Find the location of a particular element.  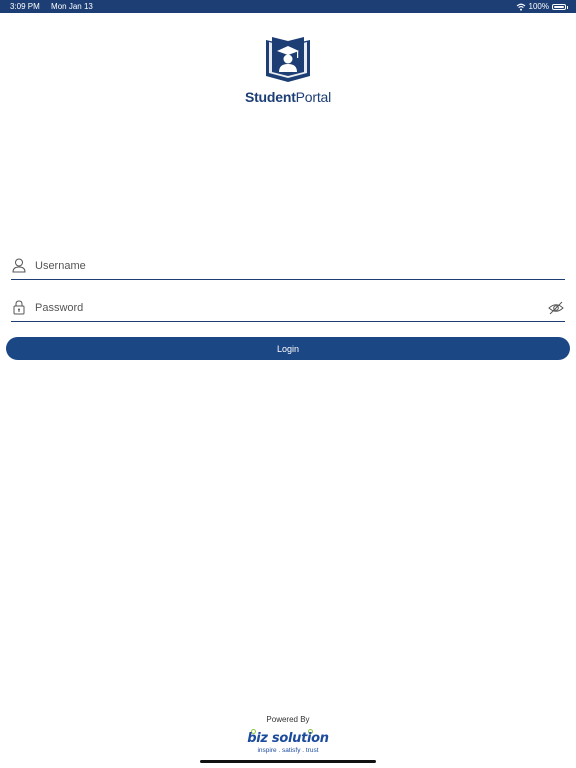

battery-icon is located at coordinates (560, 6).